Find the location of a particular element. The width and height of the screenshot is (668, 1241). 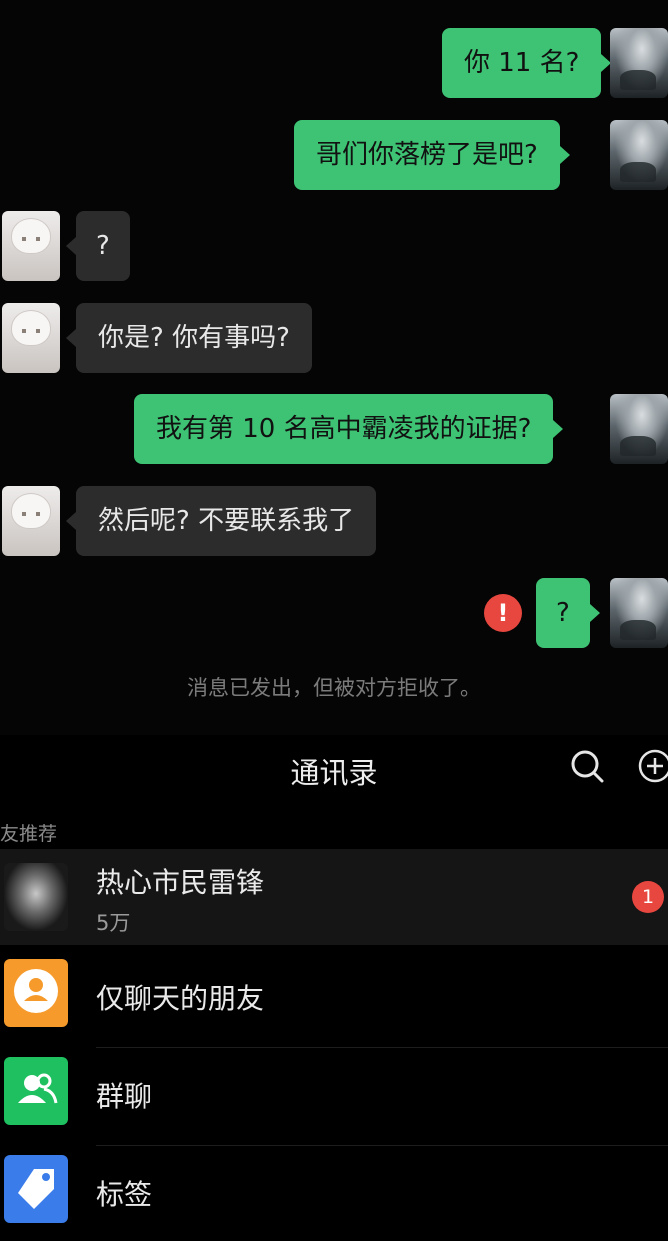

message-bubble-outgoing-failed: ? is located at coordinates (568, 613).